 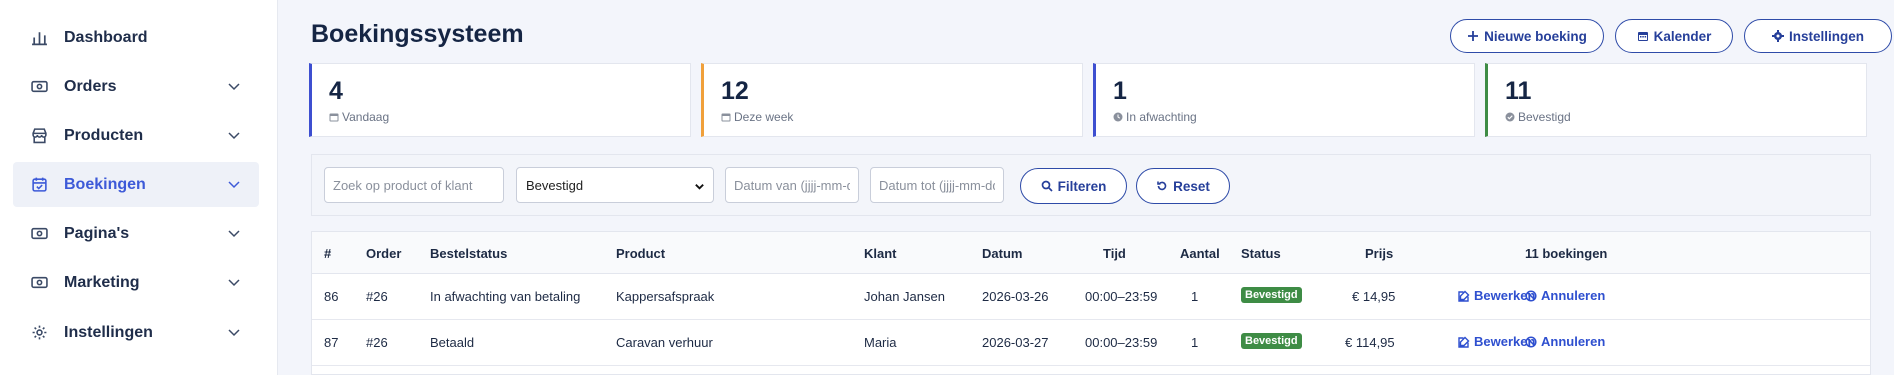 I want to click on date-to-input, so click(x=937, y=185).